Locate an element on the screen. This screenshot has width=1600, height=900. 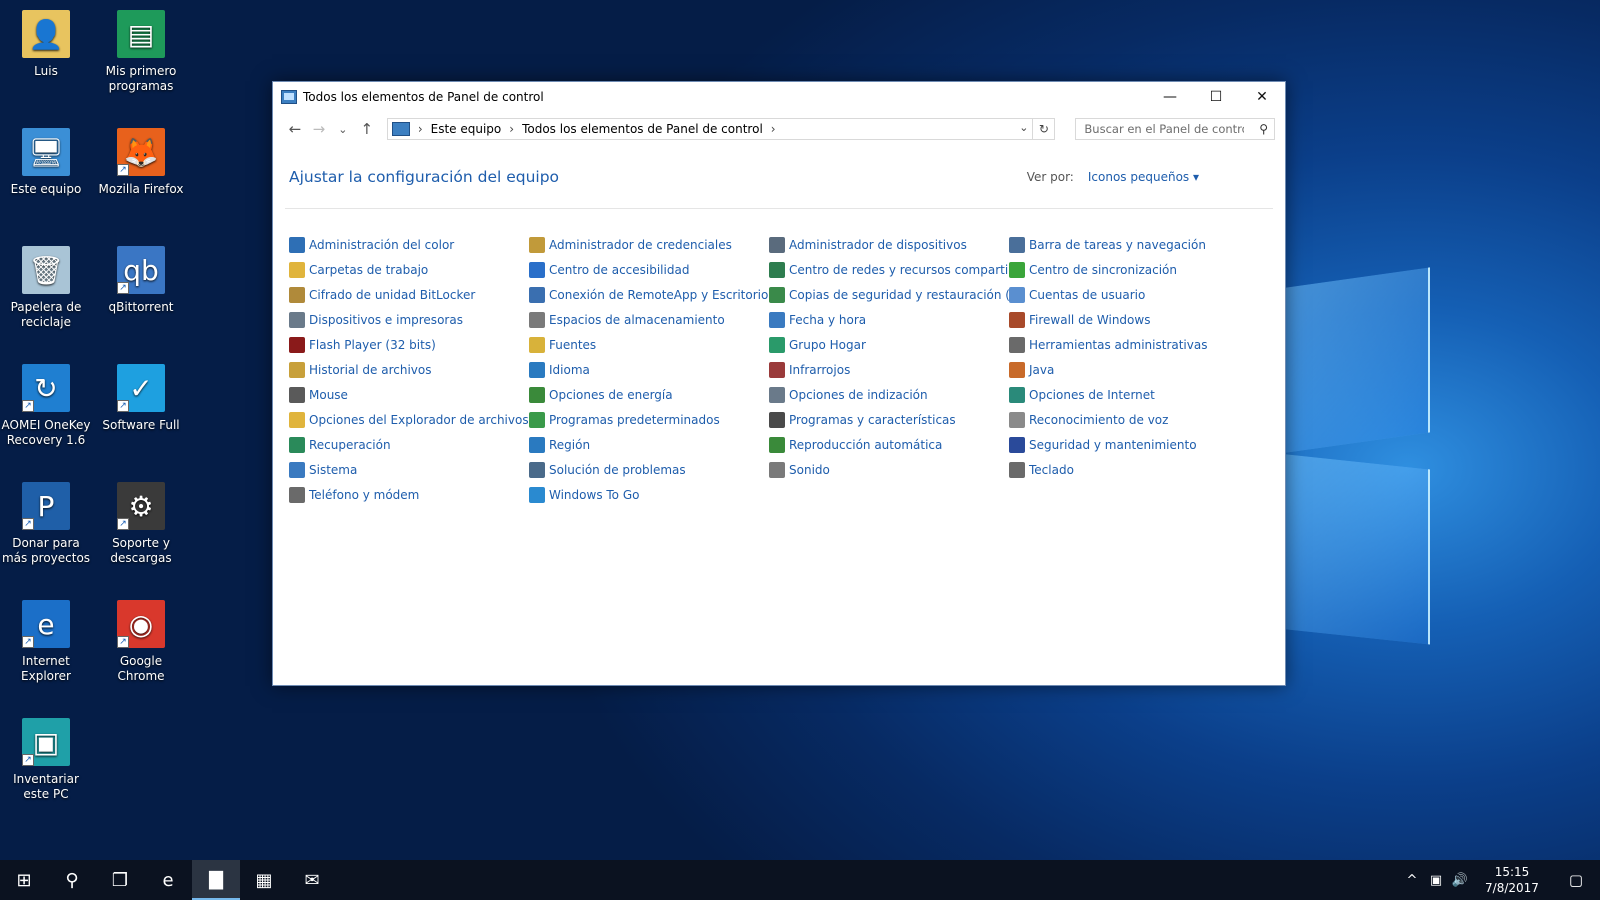
desktop-icon: ▣ ↗ Inventariar este PC is located at coordinates (46, 760).